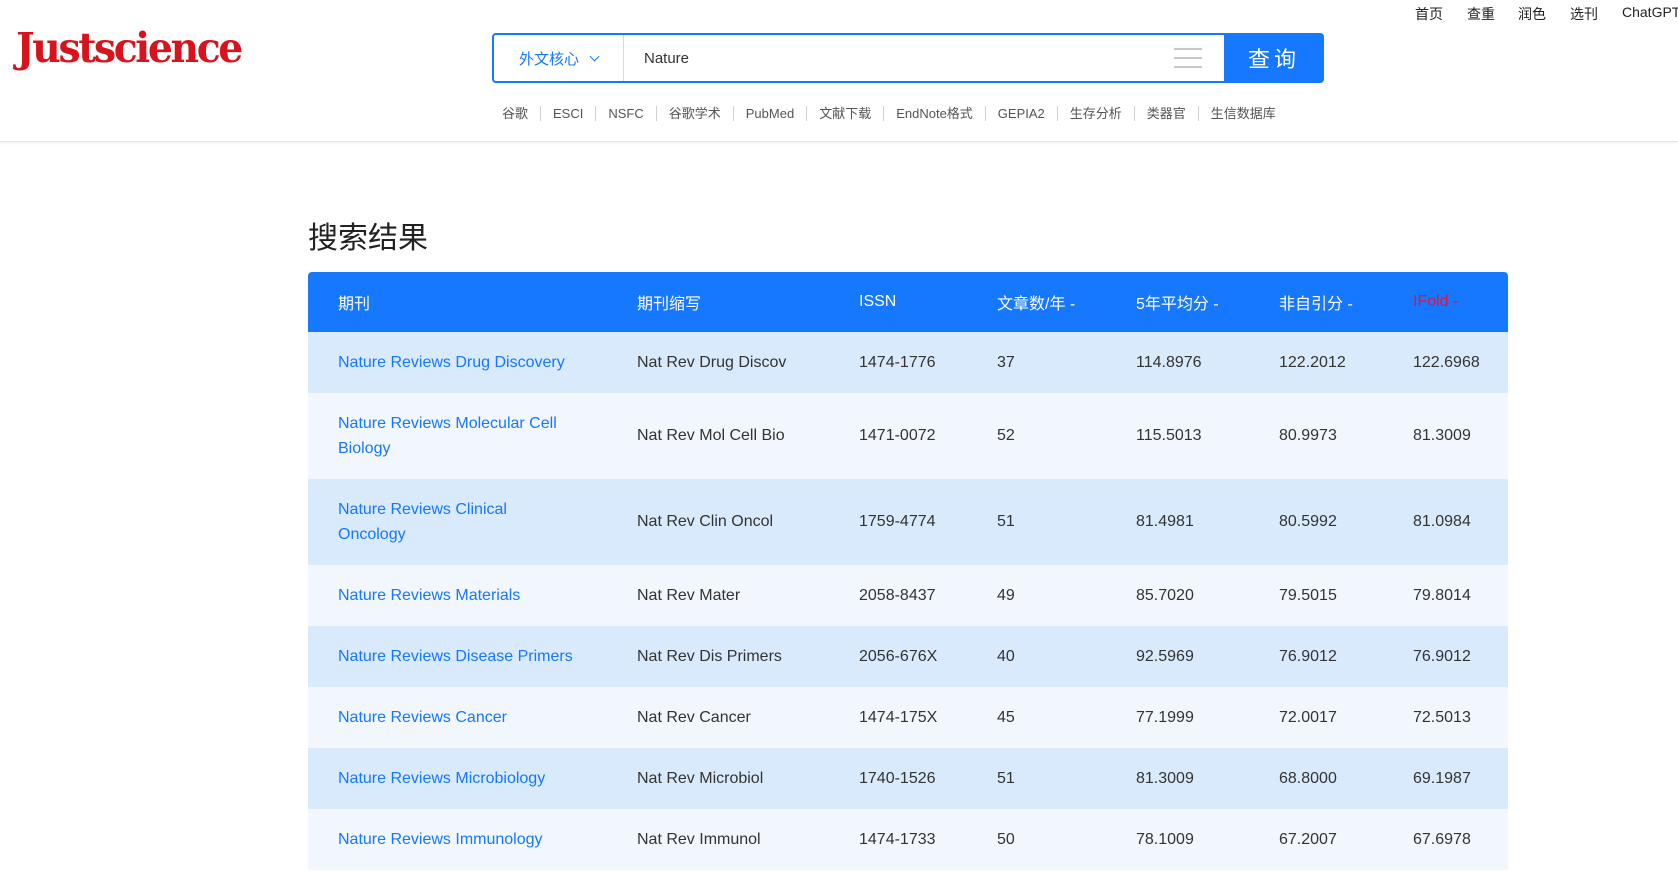 The width and height of the screenshot is (1678, 871). What do you see at coordinates (457, 778) in the screenshot?
I see `journal-link: Nature Reviews Microbiology` at bounding box center [457, 778].